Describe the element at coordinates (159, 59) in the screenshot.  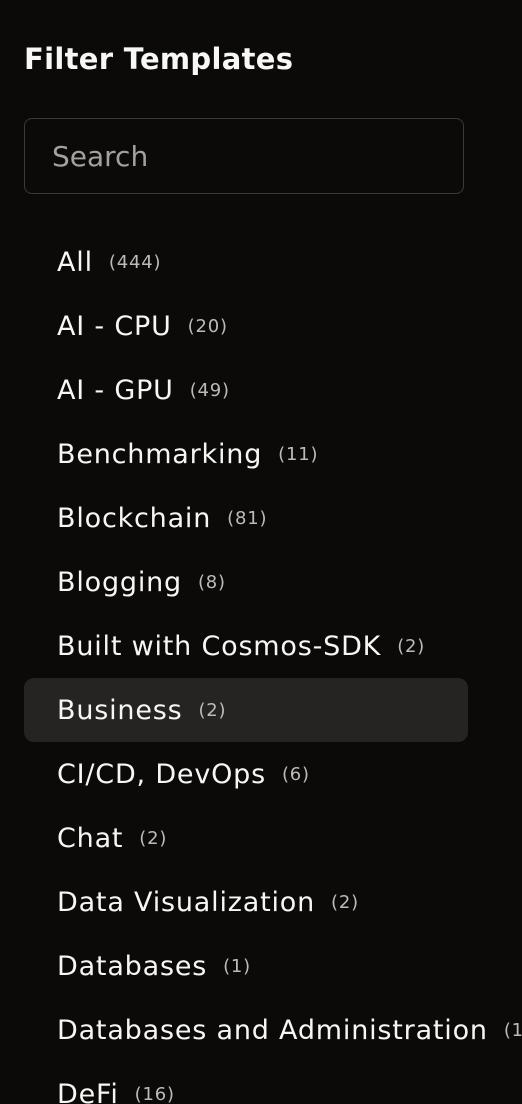
I see `filter-title: Filter Templates` at that location.